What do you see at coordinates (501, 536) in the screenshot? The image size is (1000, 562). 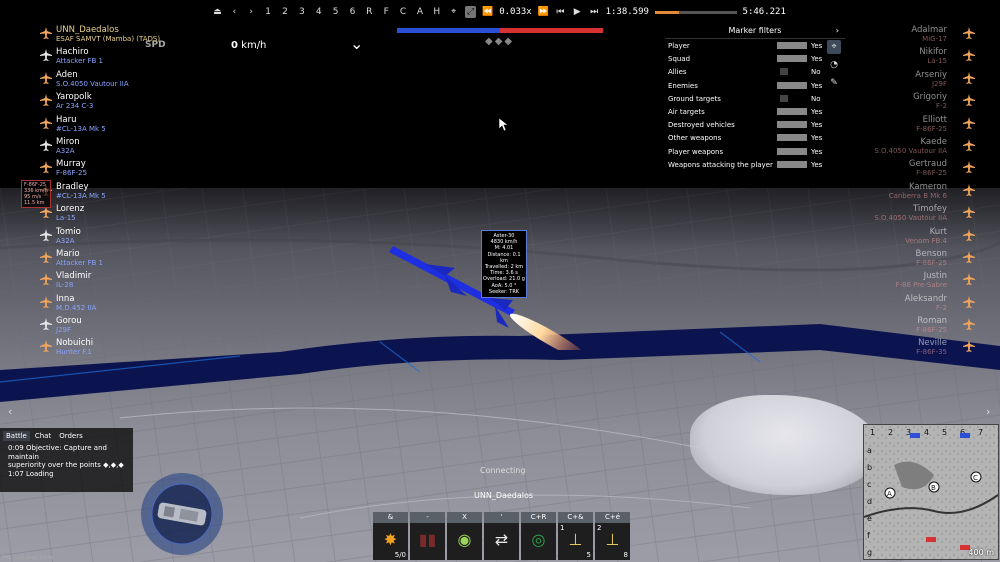 I see `hotbar-slot: ' ⇄` at bounding box center [501, 536].